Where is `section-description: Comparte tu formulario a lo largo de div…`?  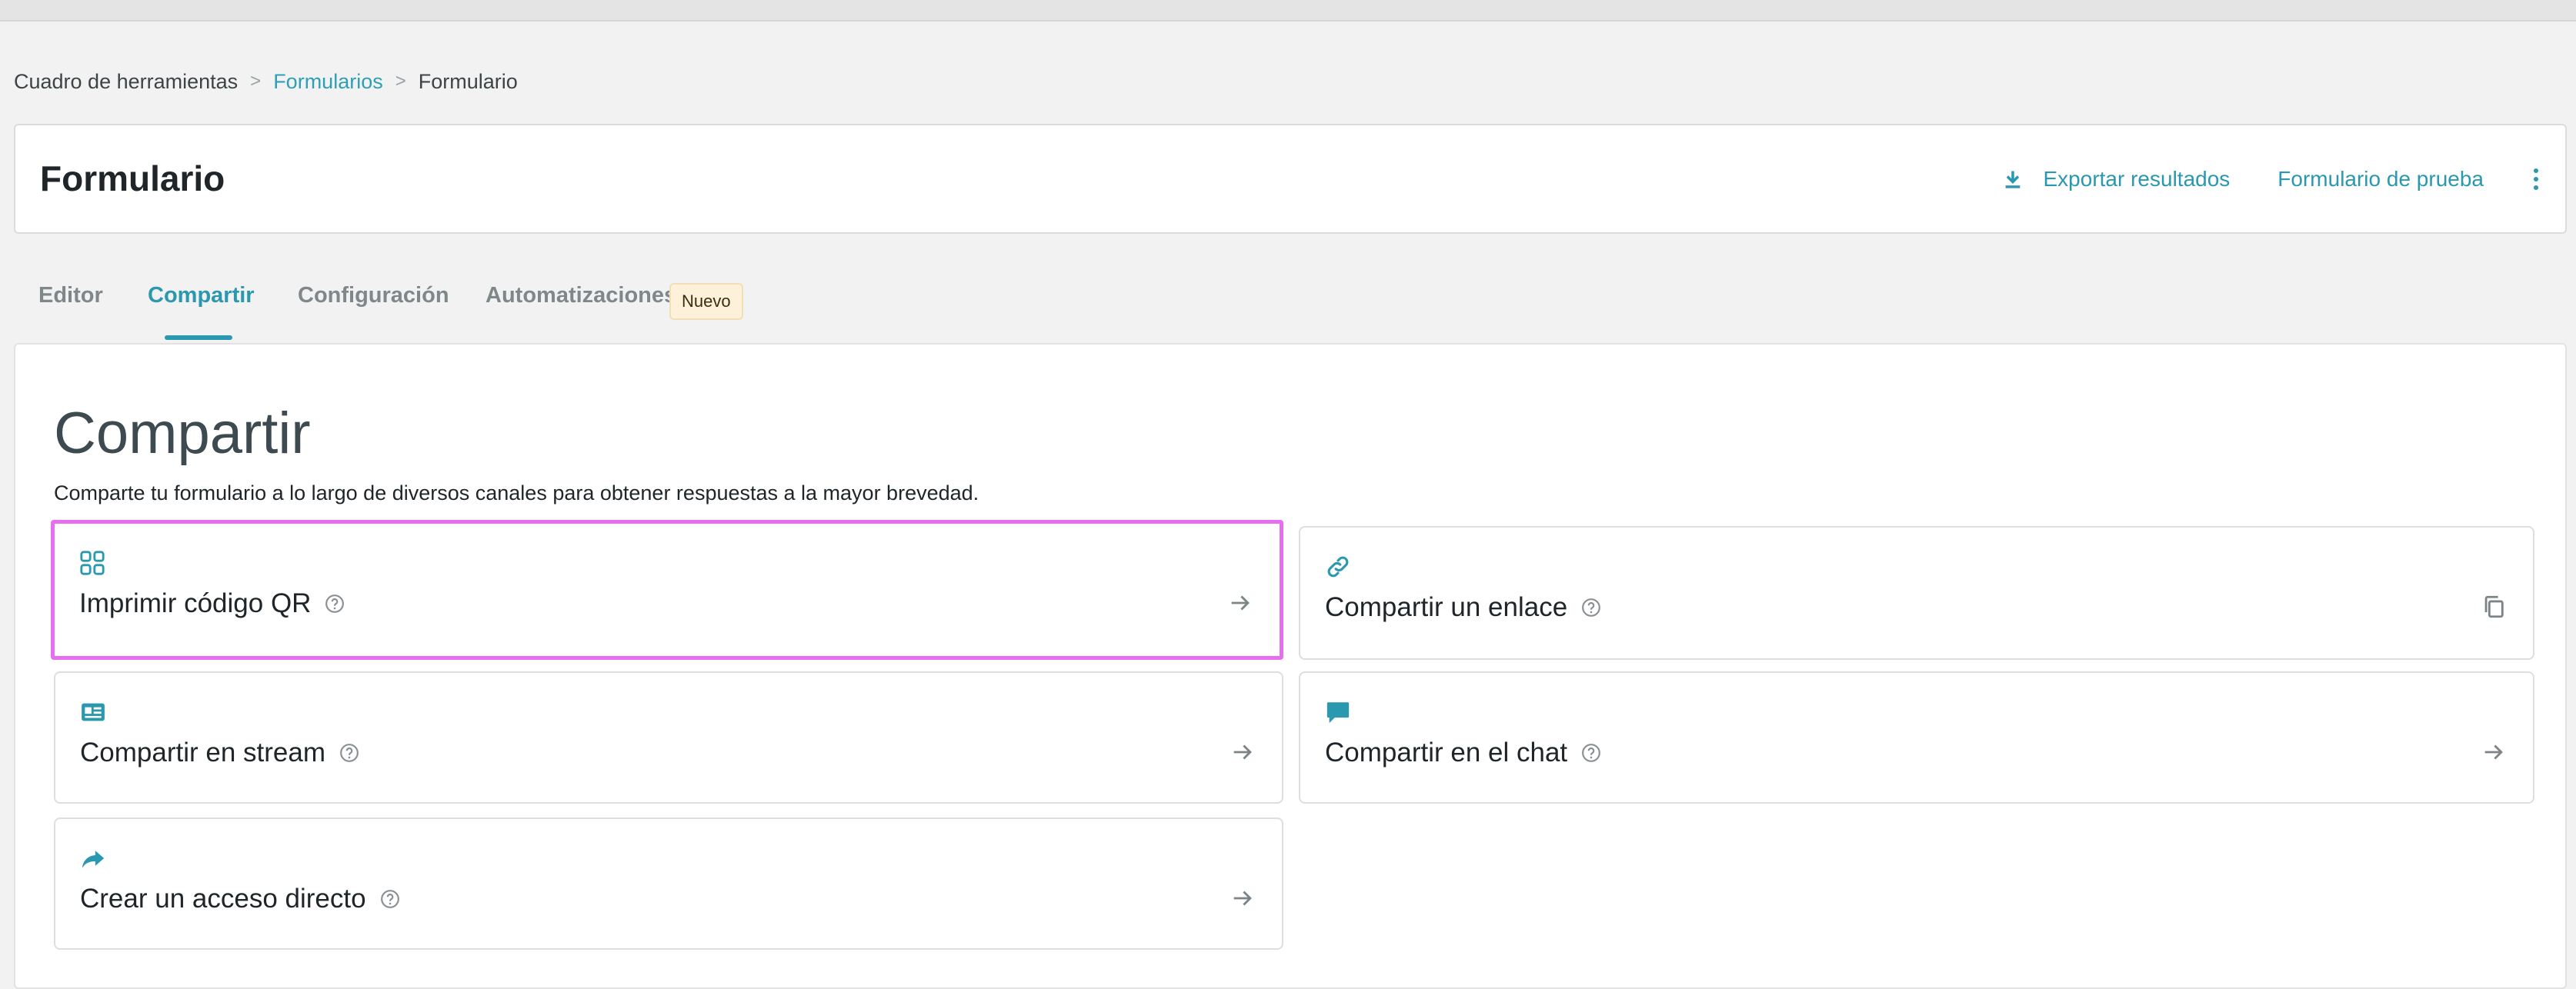
section-description: Comparte tu formulario a lo largo de div… is located at coordinates (516, 493).